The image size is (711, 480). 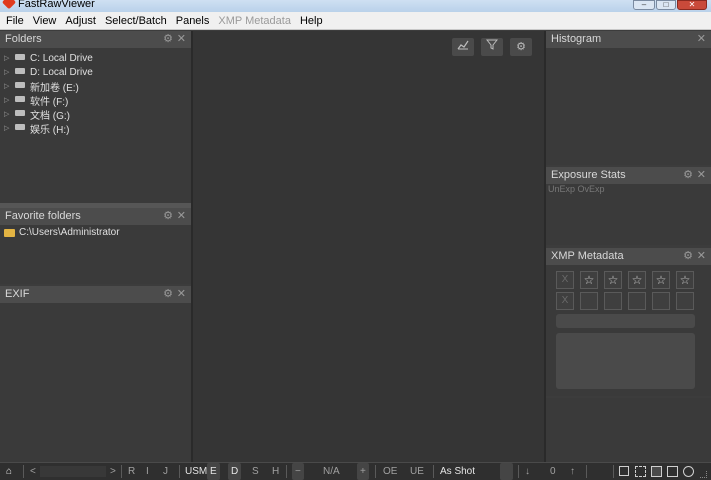 I want to click on j-button: J, so click(x=165, y=471).